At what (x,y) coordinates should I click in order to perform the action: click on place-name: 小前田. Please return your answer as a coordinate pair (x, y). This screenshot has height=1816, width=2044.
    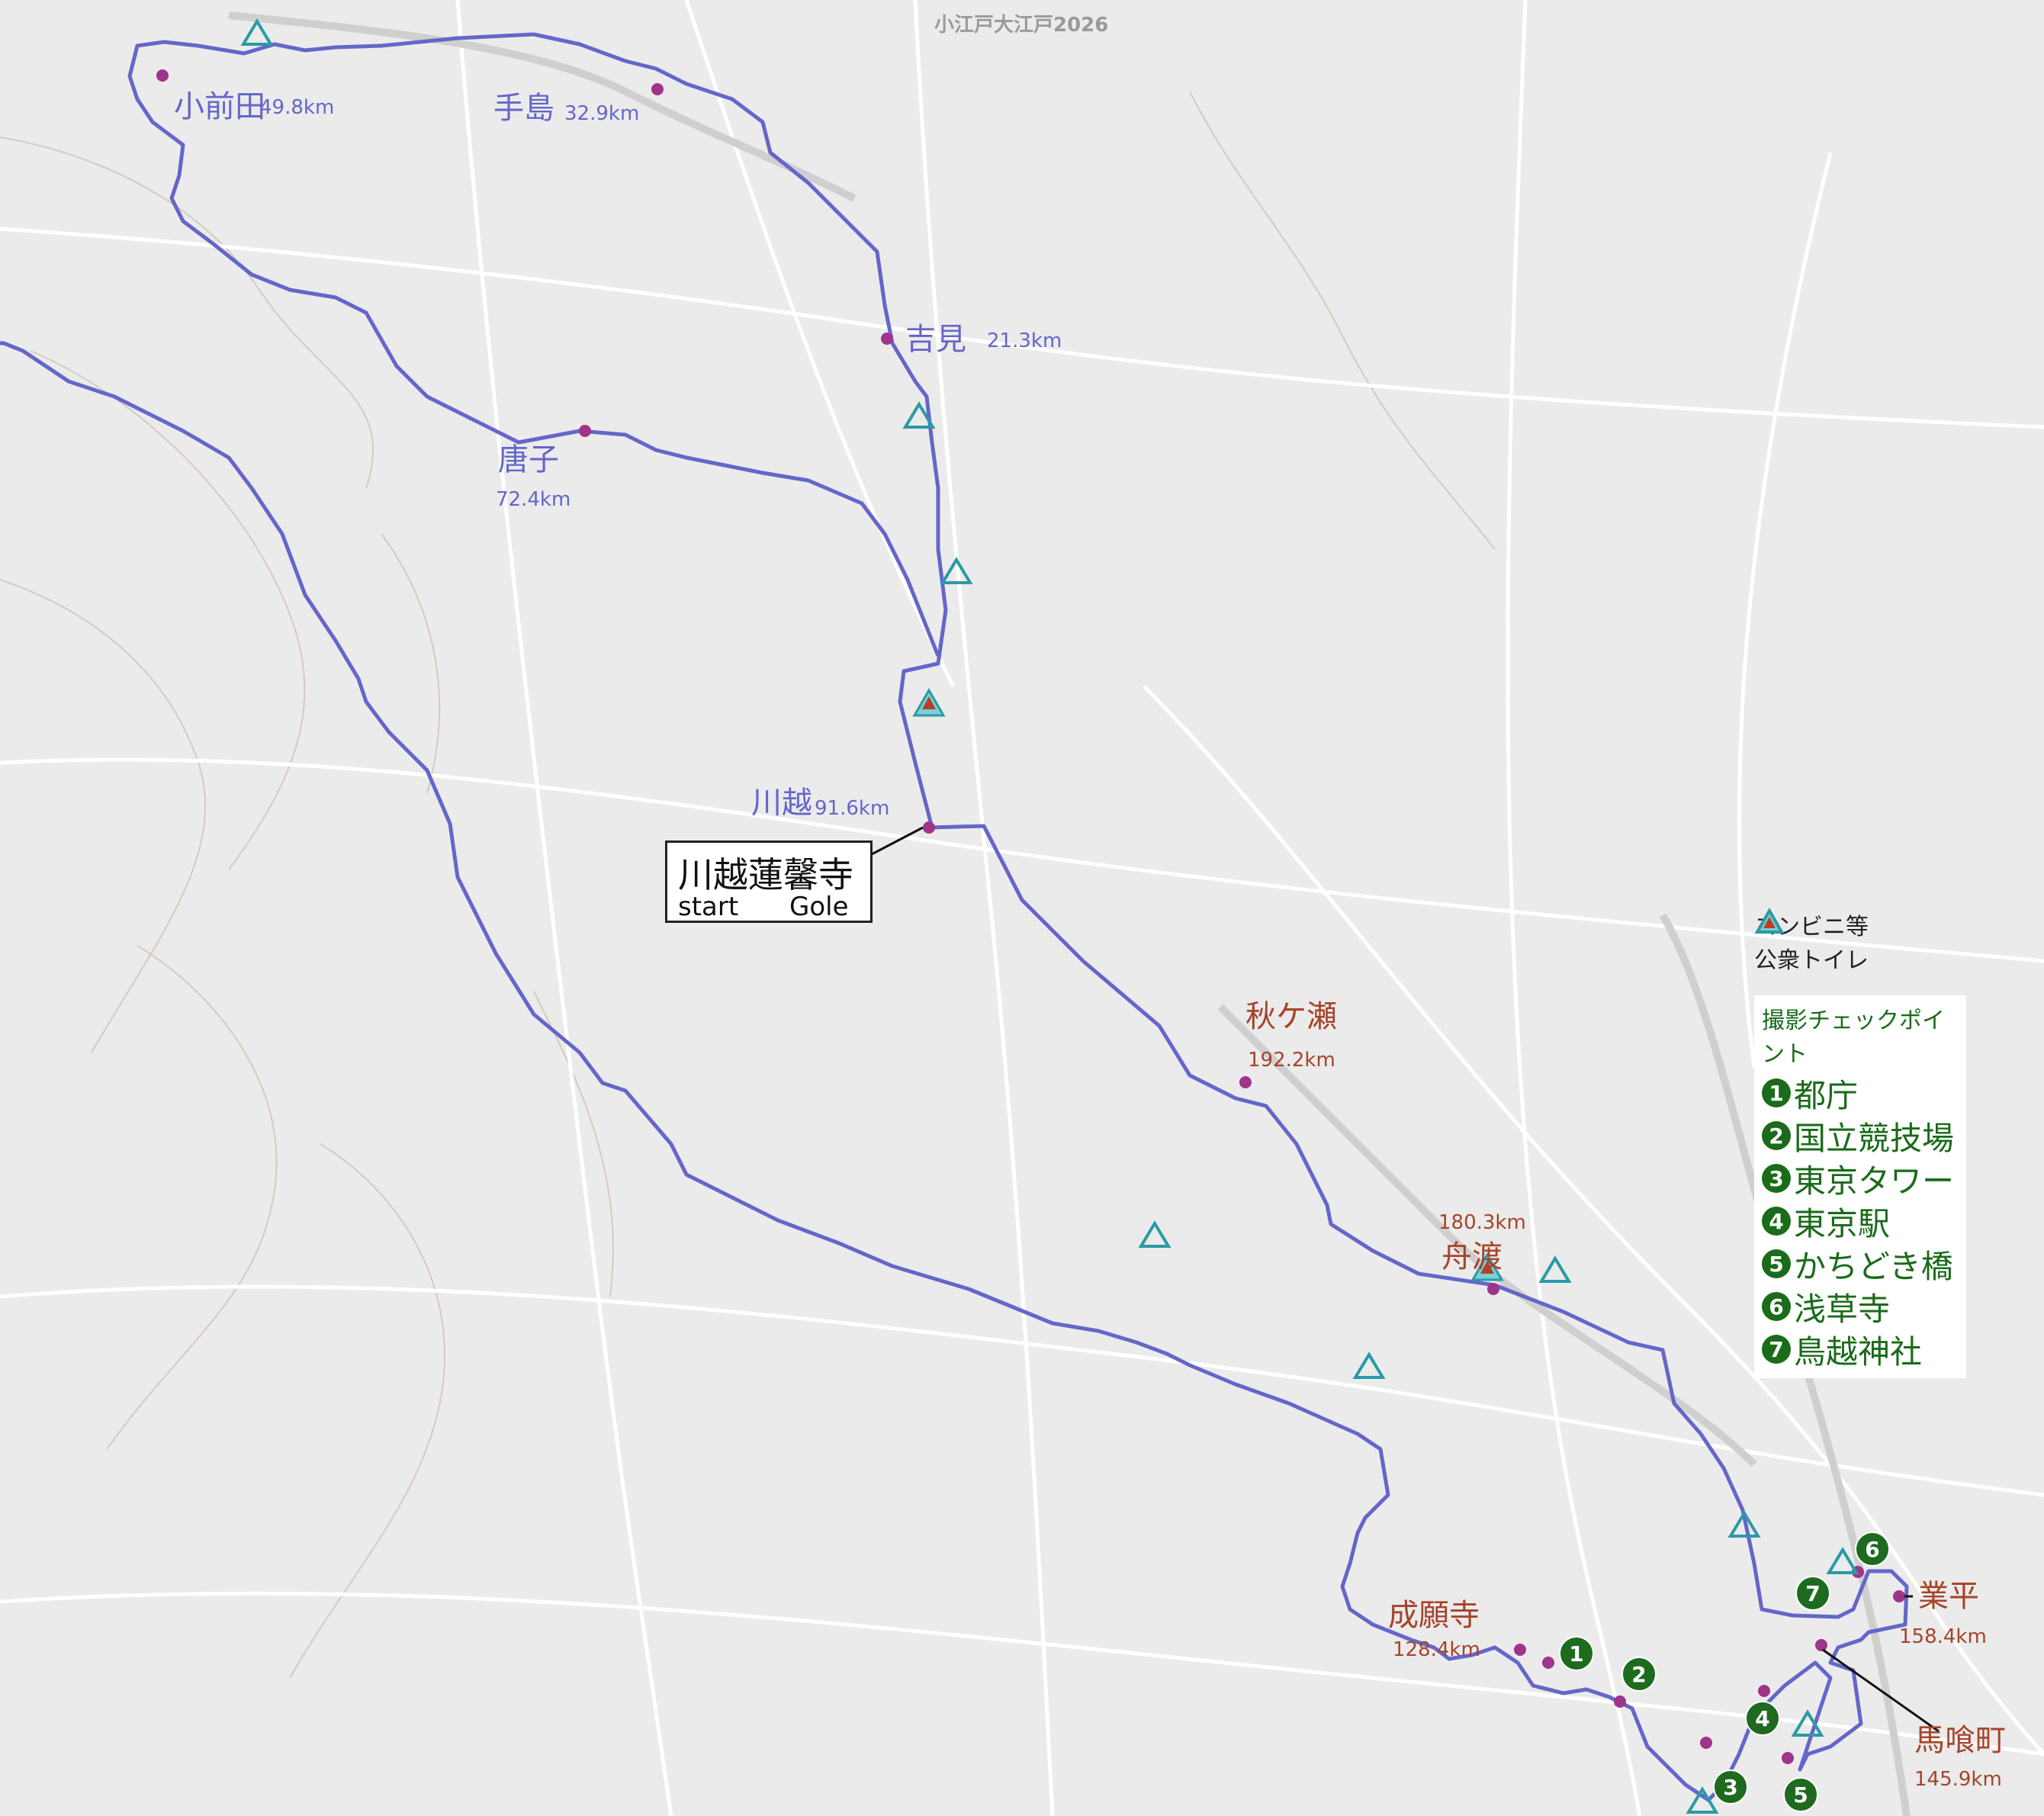
    Looking at the image, I should click on (220, 106).